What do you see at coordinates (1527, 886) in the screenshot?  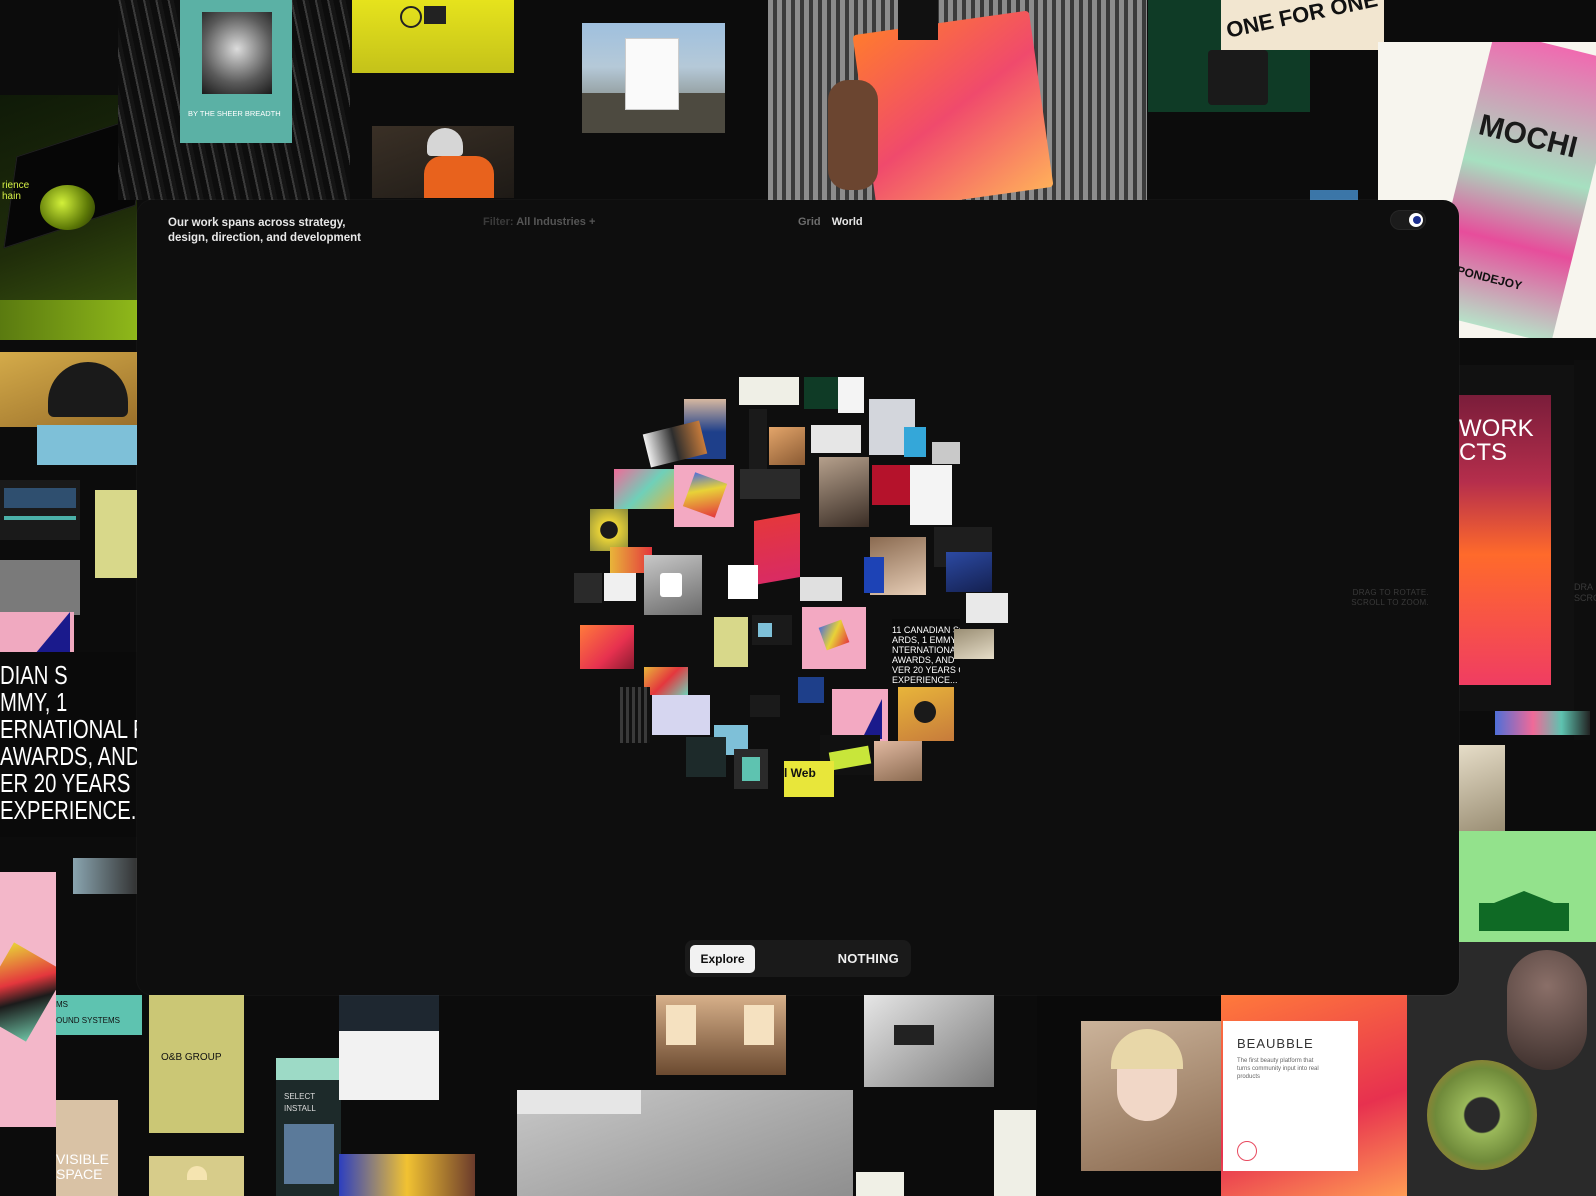 I see `tile-green-house` at bounding box center [1527, 886].